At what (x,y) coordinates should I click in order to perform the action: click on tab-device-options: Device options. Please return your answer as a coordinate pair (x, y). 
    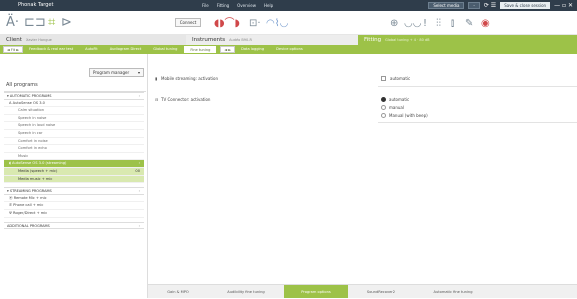
    Looking at the image, I should click on (289, 49).